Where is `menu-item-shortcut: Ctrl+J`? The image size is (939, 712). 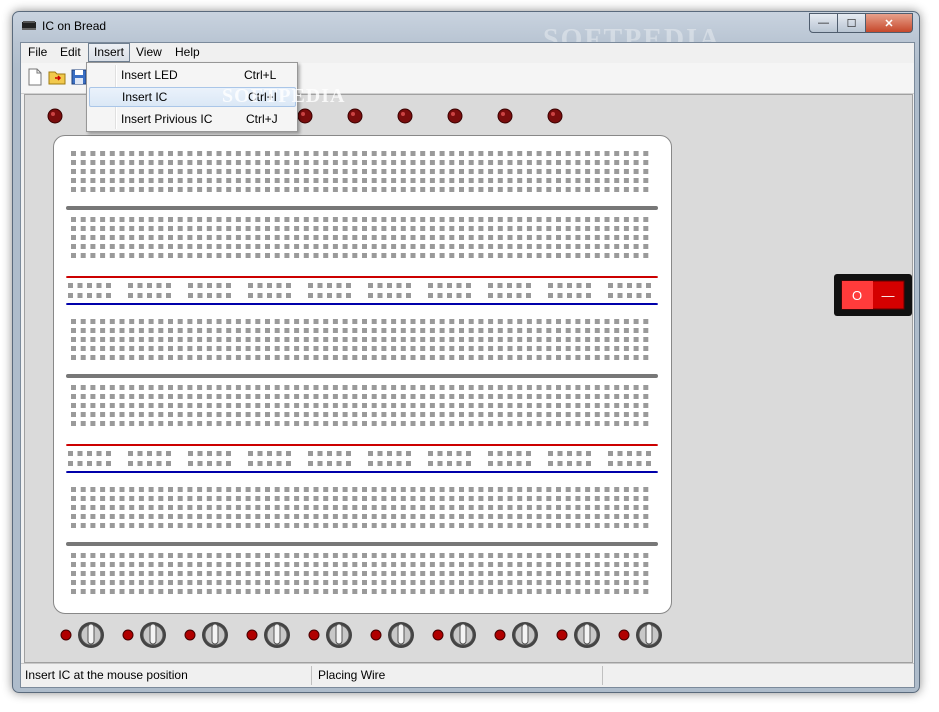 menu-item-shortcut: Ctrl+J is located at coordinates (262, 119).